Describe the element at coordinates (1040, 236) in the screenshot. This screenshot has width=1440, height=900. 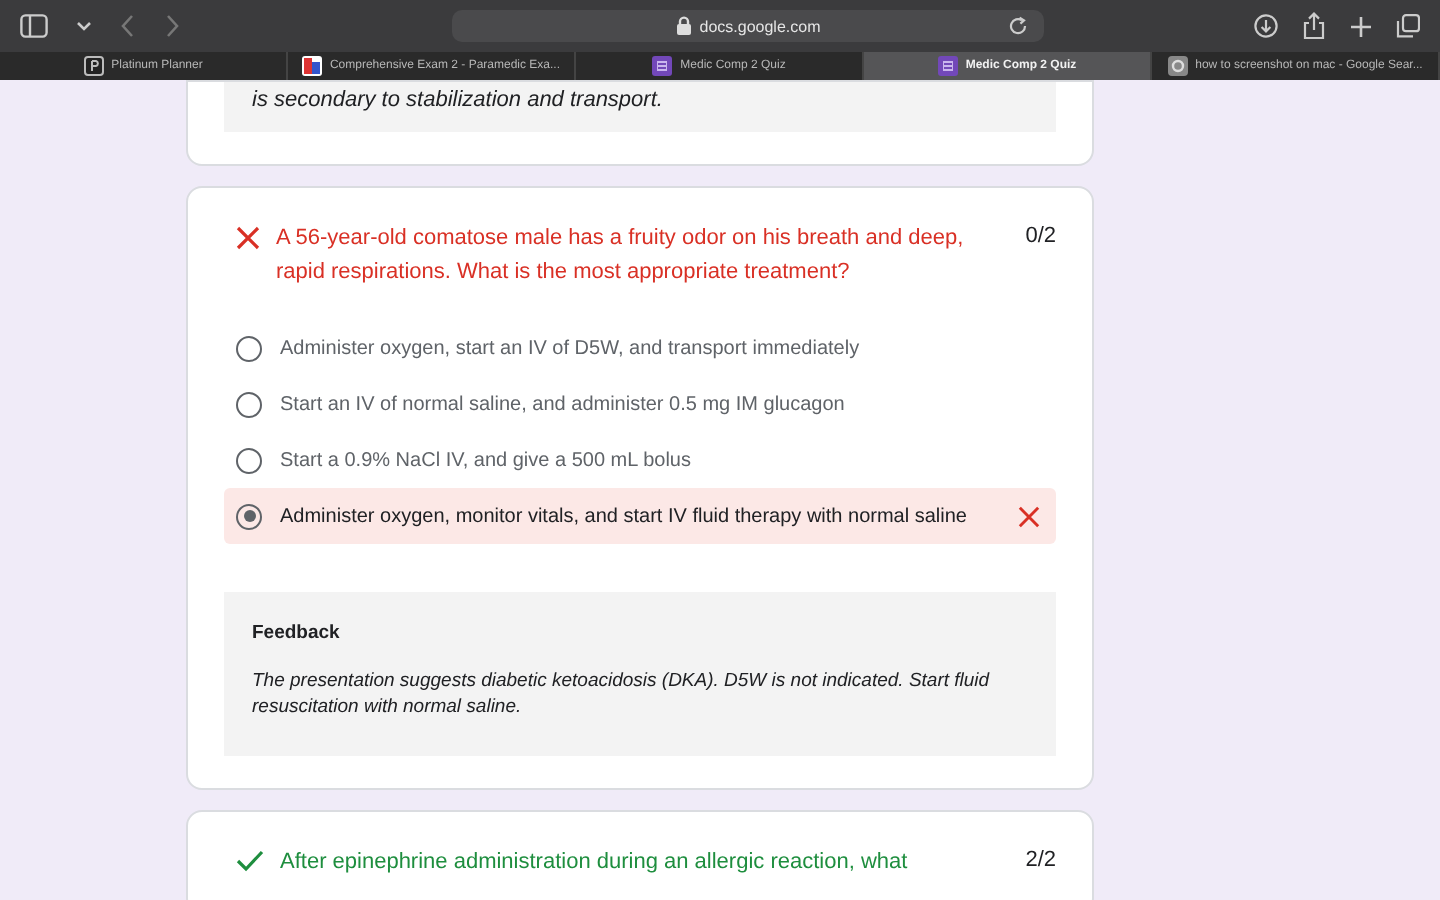
I see `score-text: 0/2` at that location.